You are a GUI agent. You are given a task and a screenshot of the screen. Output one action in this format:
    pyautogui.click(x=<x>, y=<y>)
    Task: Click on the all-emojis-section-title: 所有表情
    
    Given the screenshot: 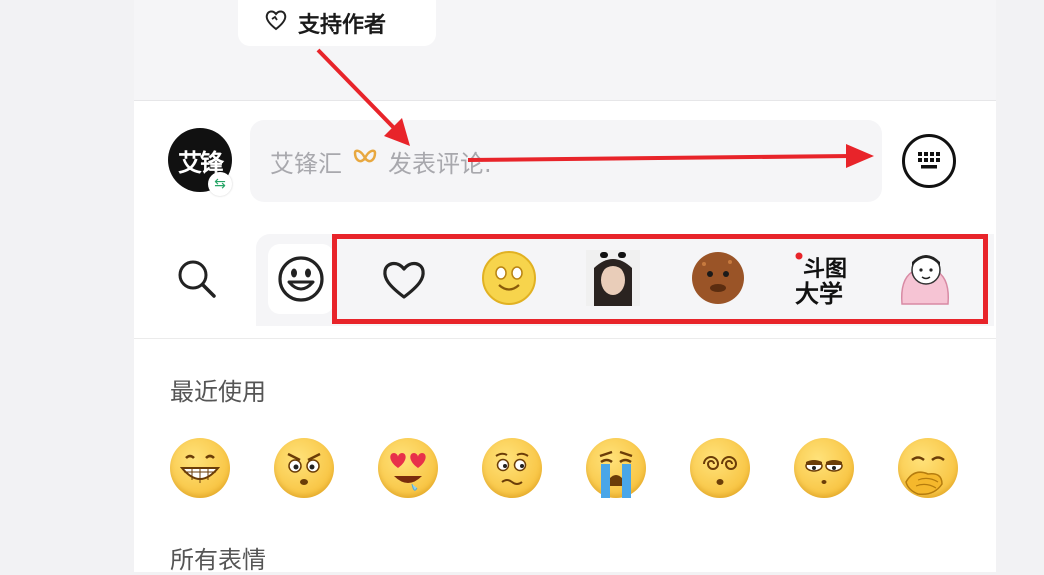 What is the action you would take?
    pyautogui.click(x=218, y=560)
    